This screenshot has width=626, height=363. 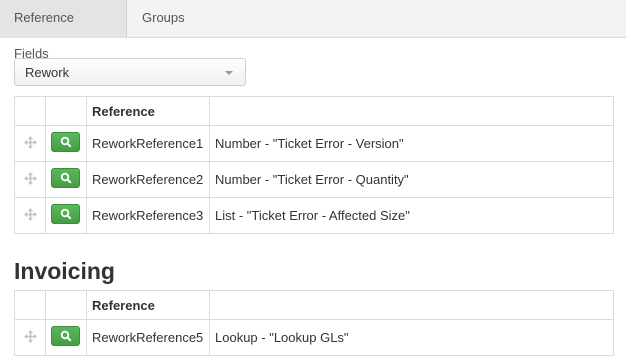 I want to click on tab-reference-fields: Reference Fields, so click(x=63, y=30).